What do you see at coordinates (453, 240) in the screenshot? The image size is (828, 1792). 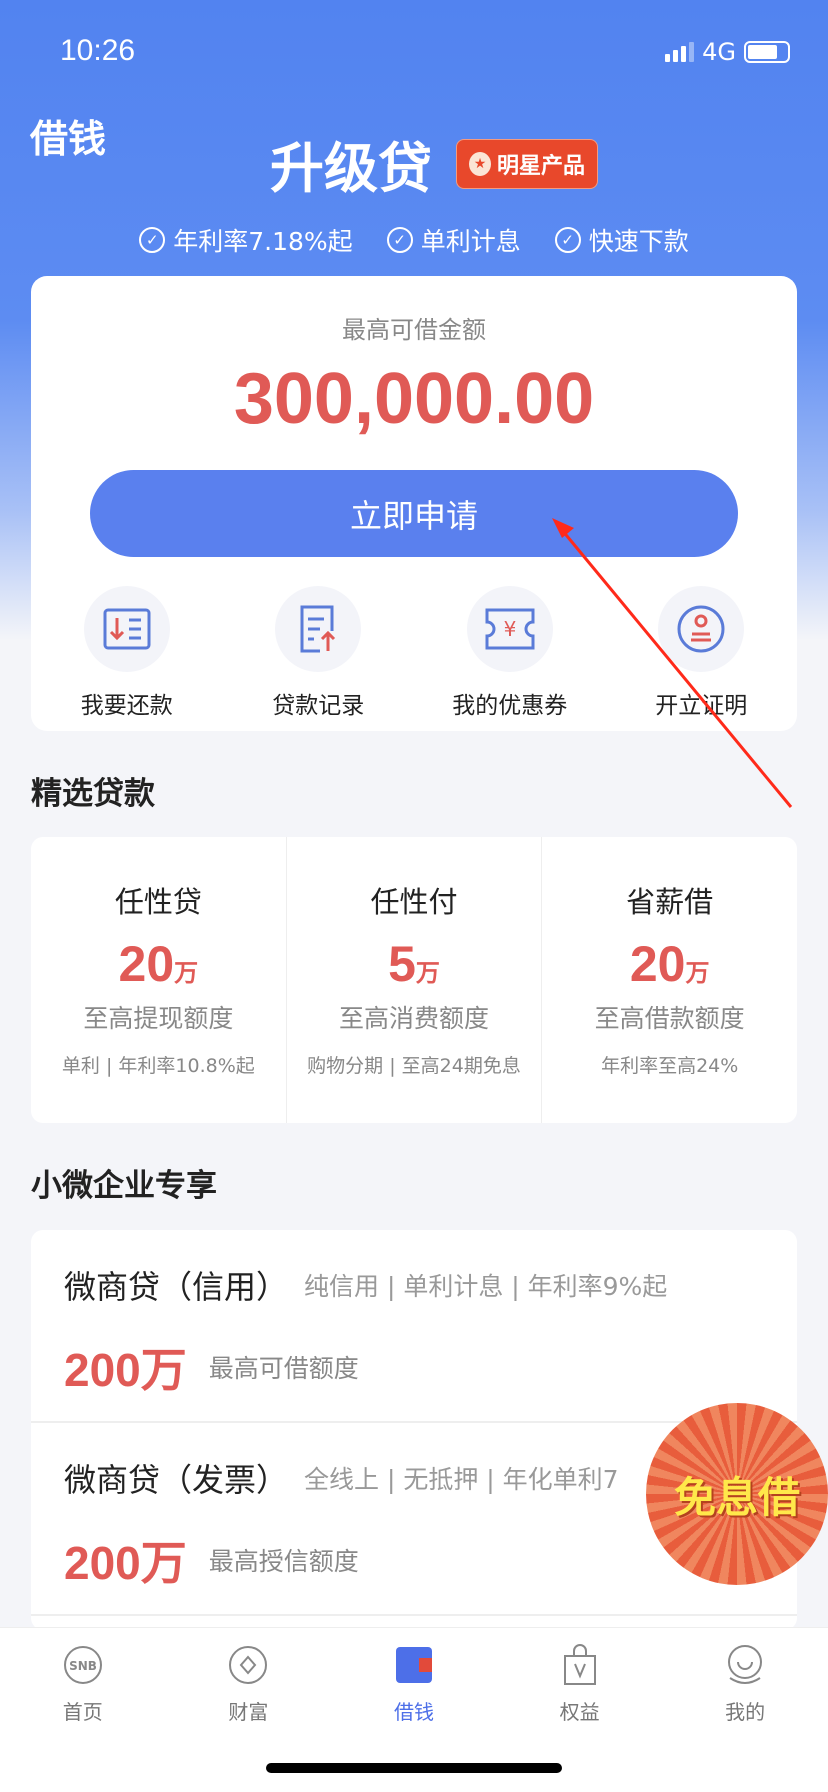 I see `feature-item: ✓ 单利计息` at bounding box center [453, 240].